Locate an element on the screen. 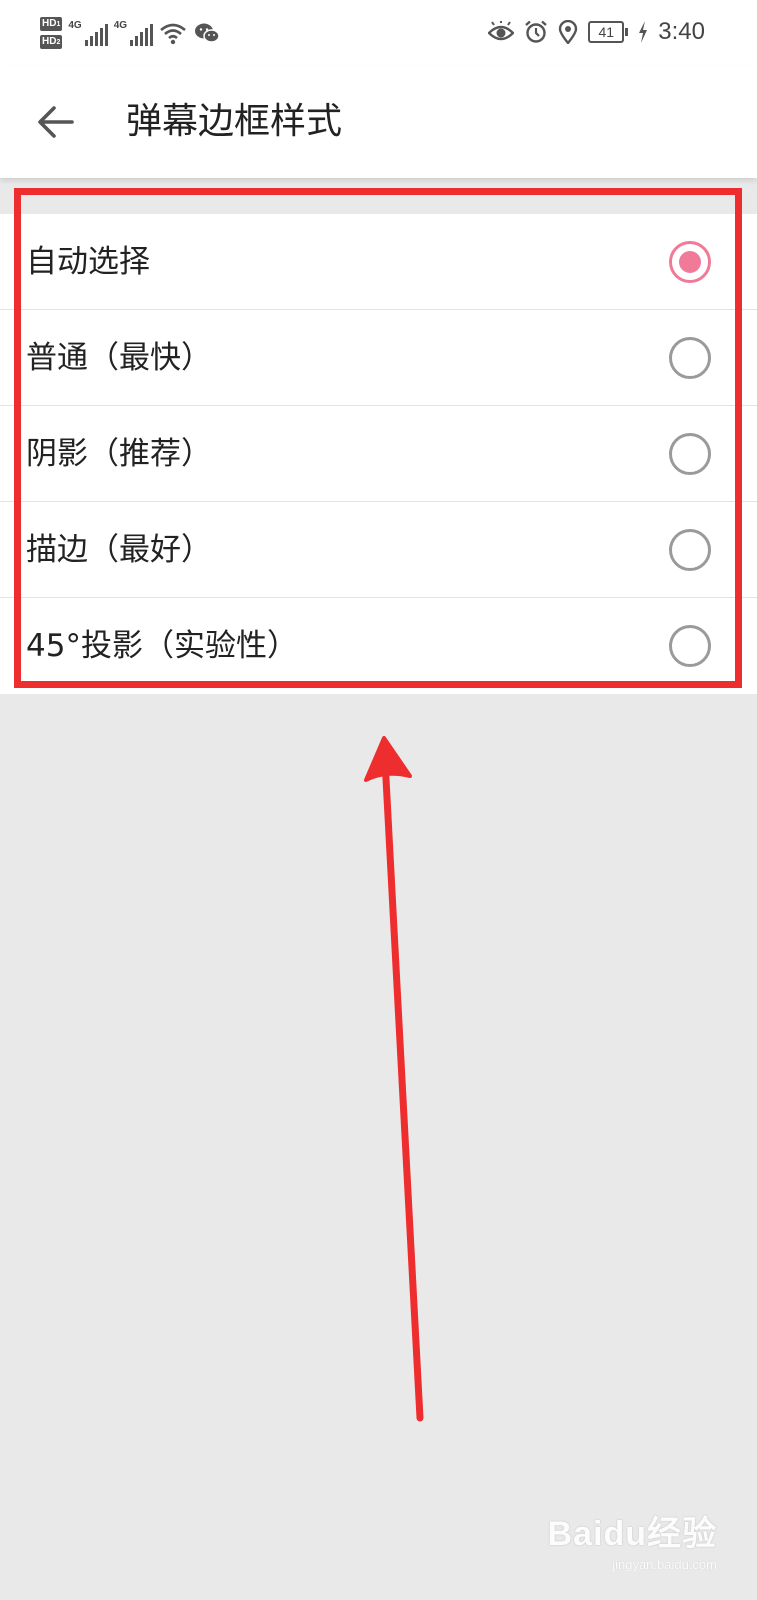  watermark-sub: jingyan.baidu.com is located at coordinates (664, 1564).